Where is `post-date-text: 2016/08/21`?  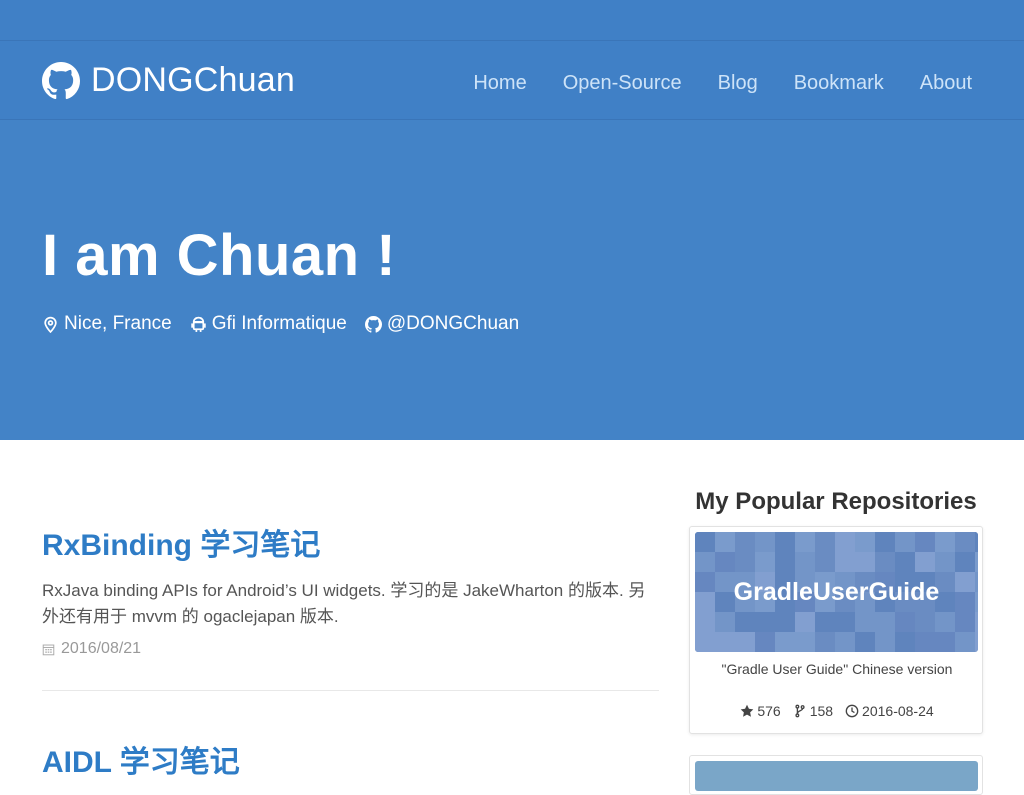
post-date-text: 2016/08/21 is located at coordinates (101, 648).